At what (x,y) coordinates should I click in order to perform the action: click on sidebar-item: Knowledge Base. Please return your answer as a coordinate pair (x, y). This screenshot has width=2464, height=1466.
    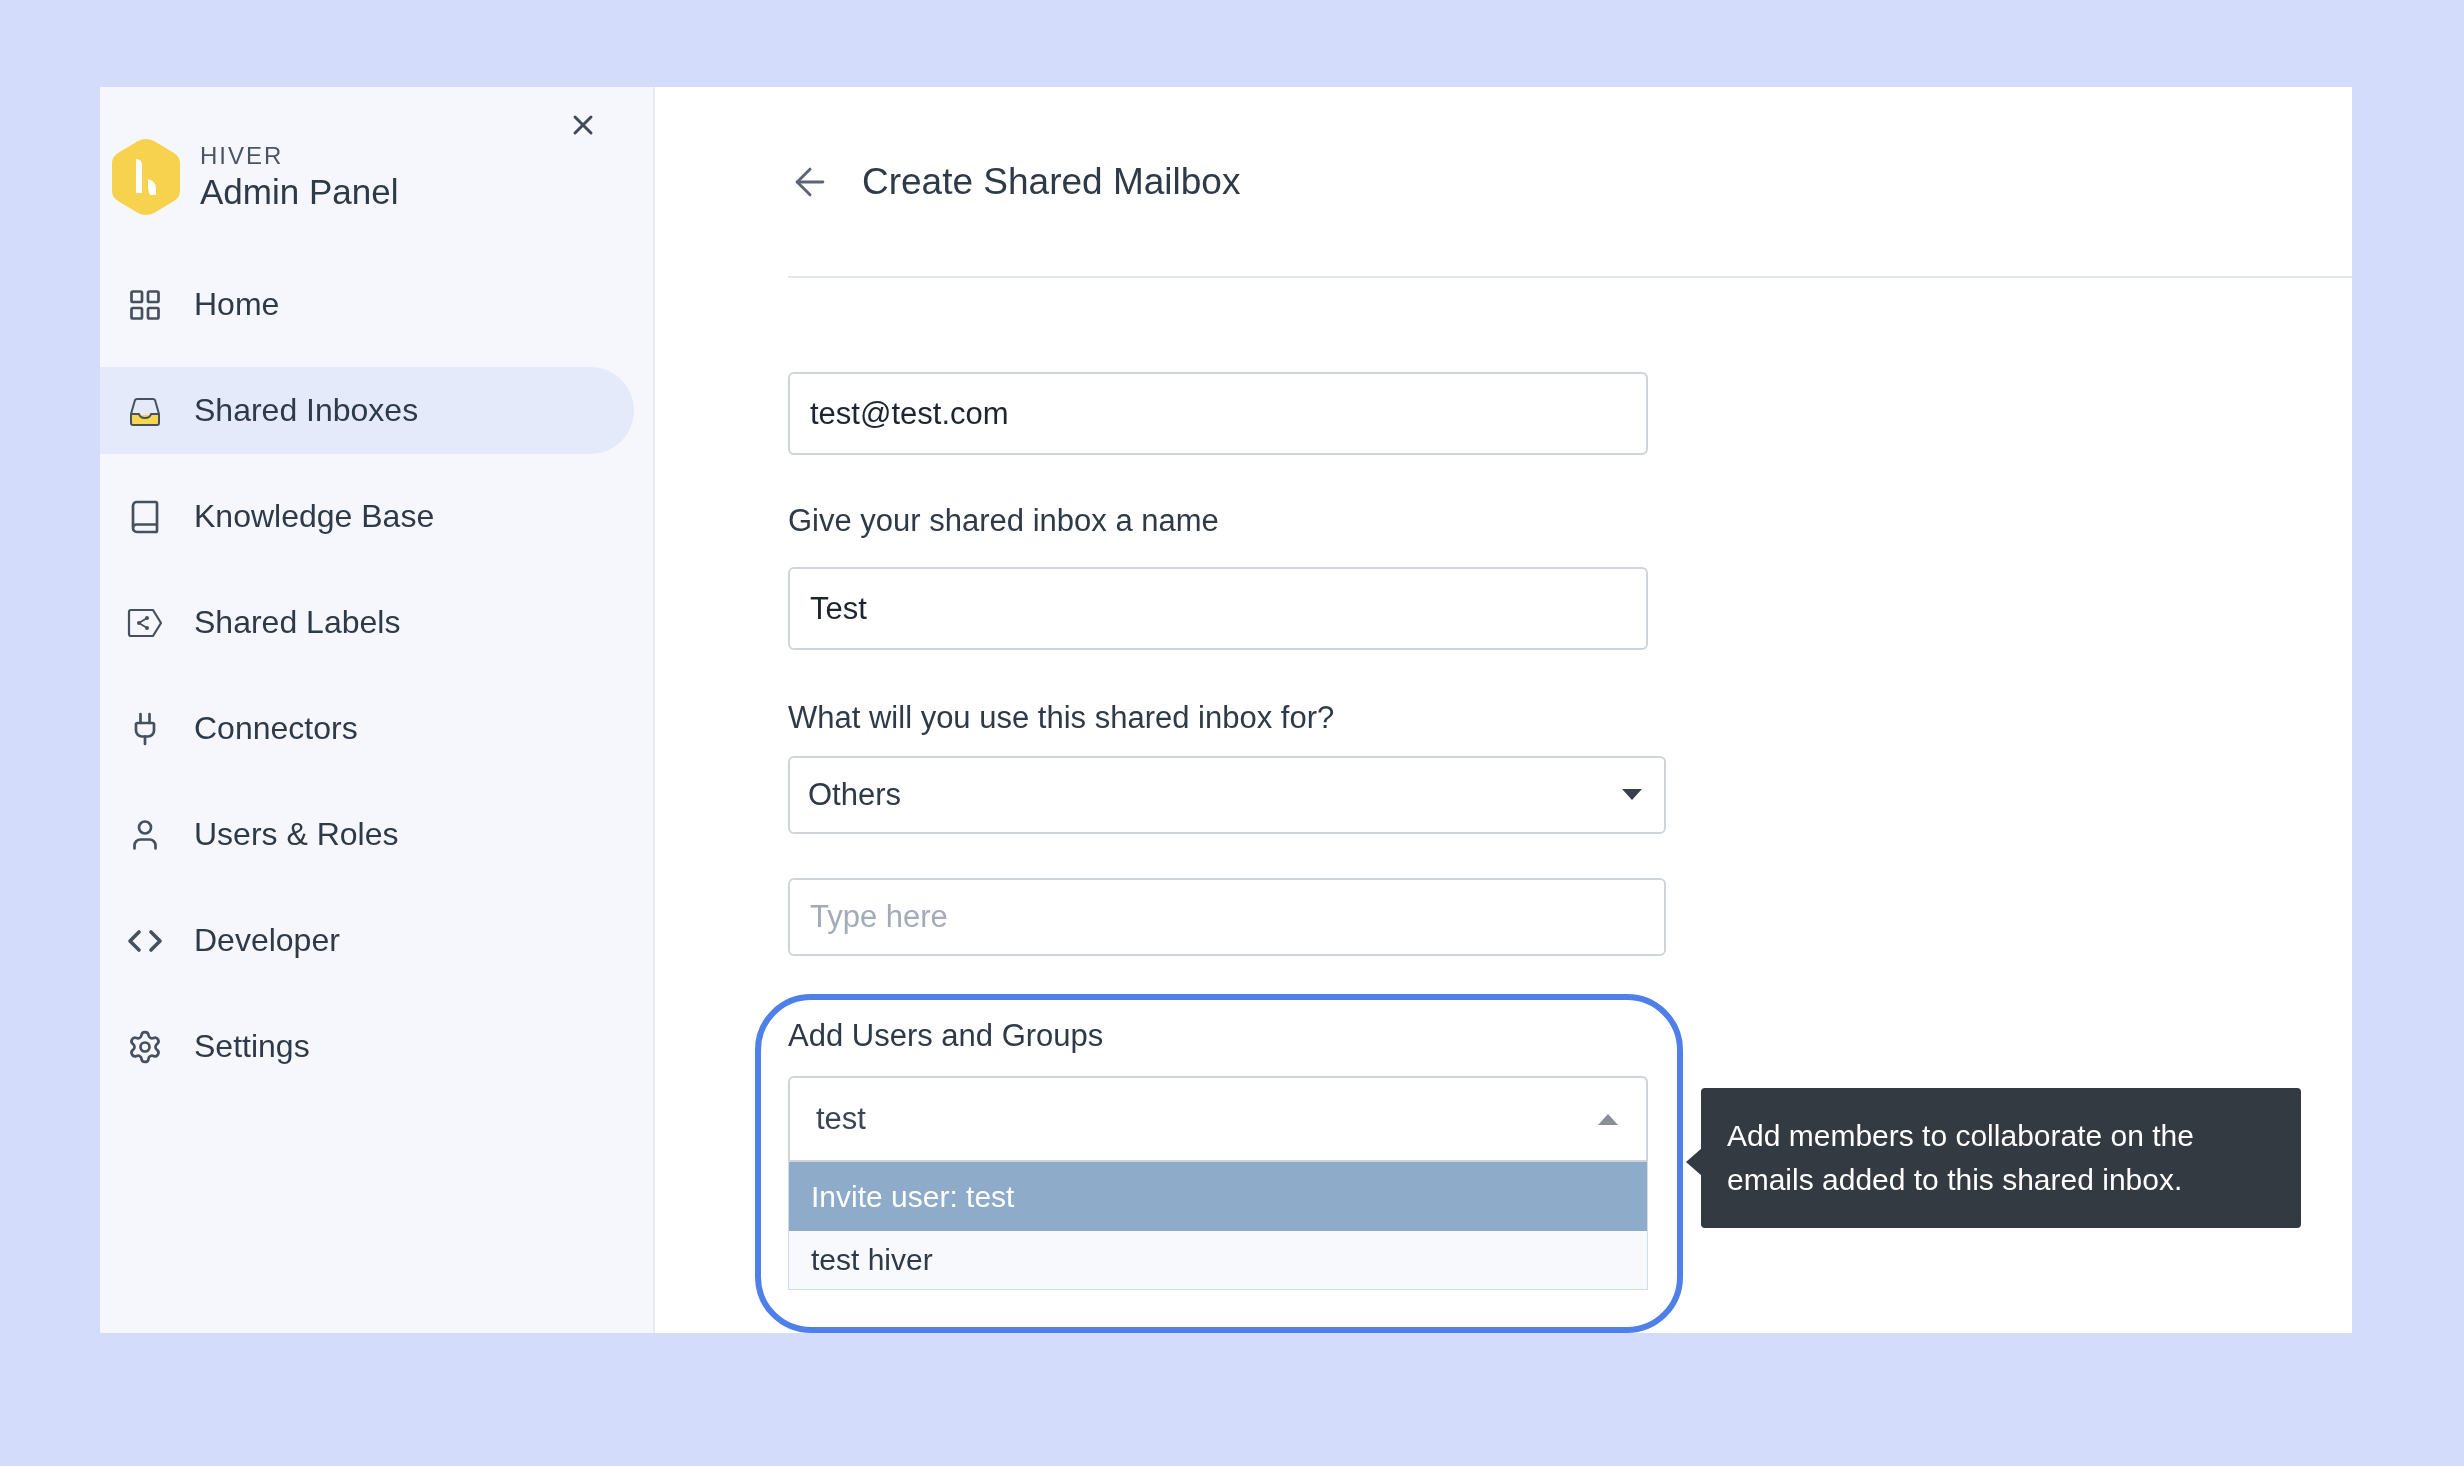
    Looking at the image, I should click on (367, 516).